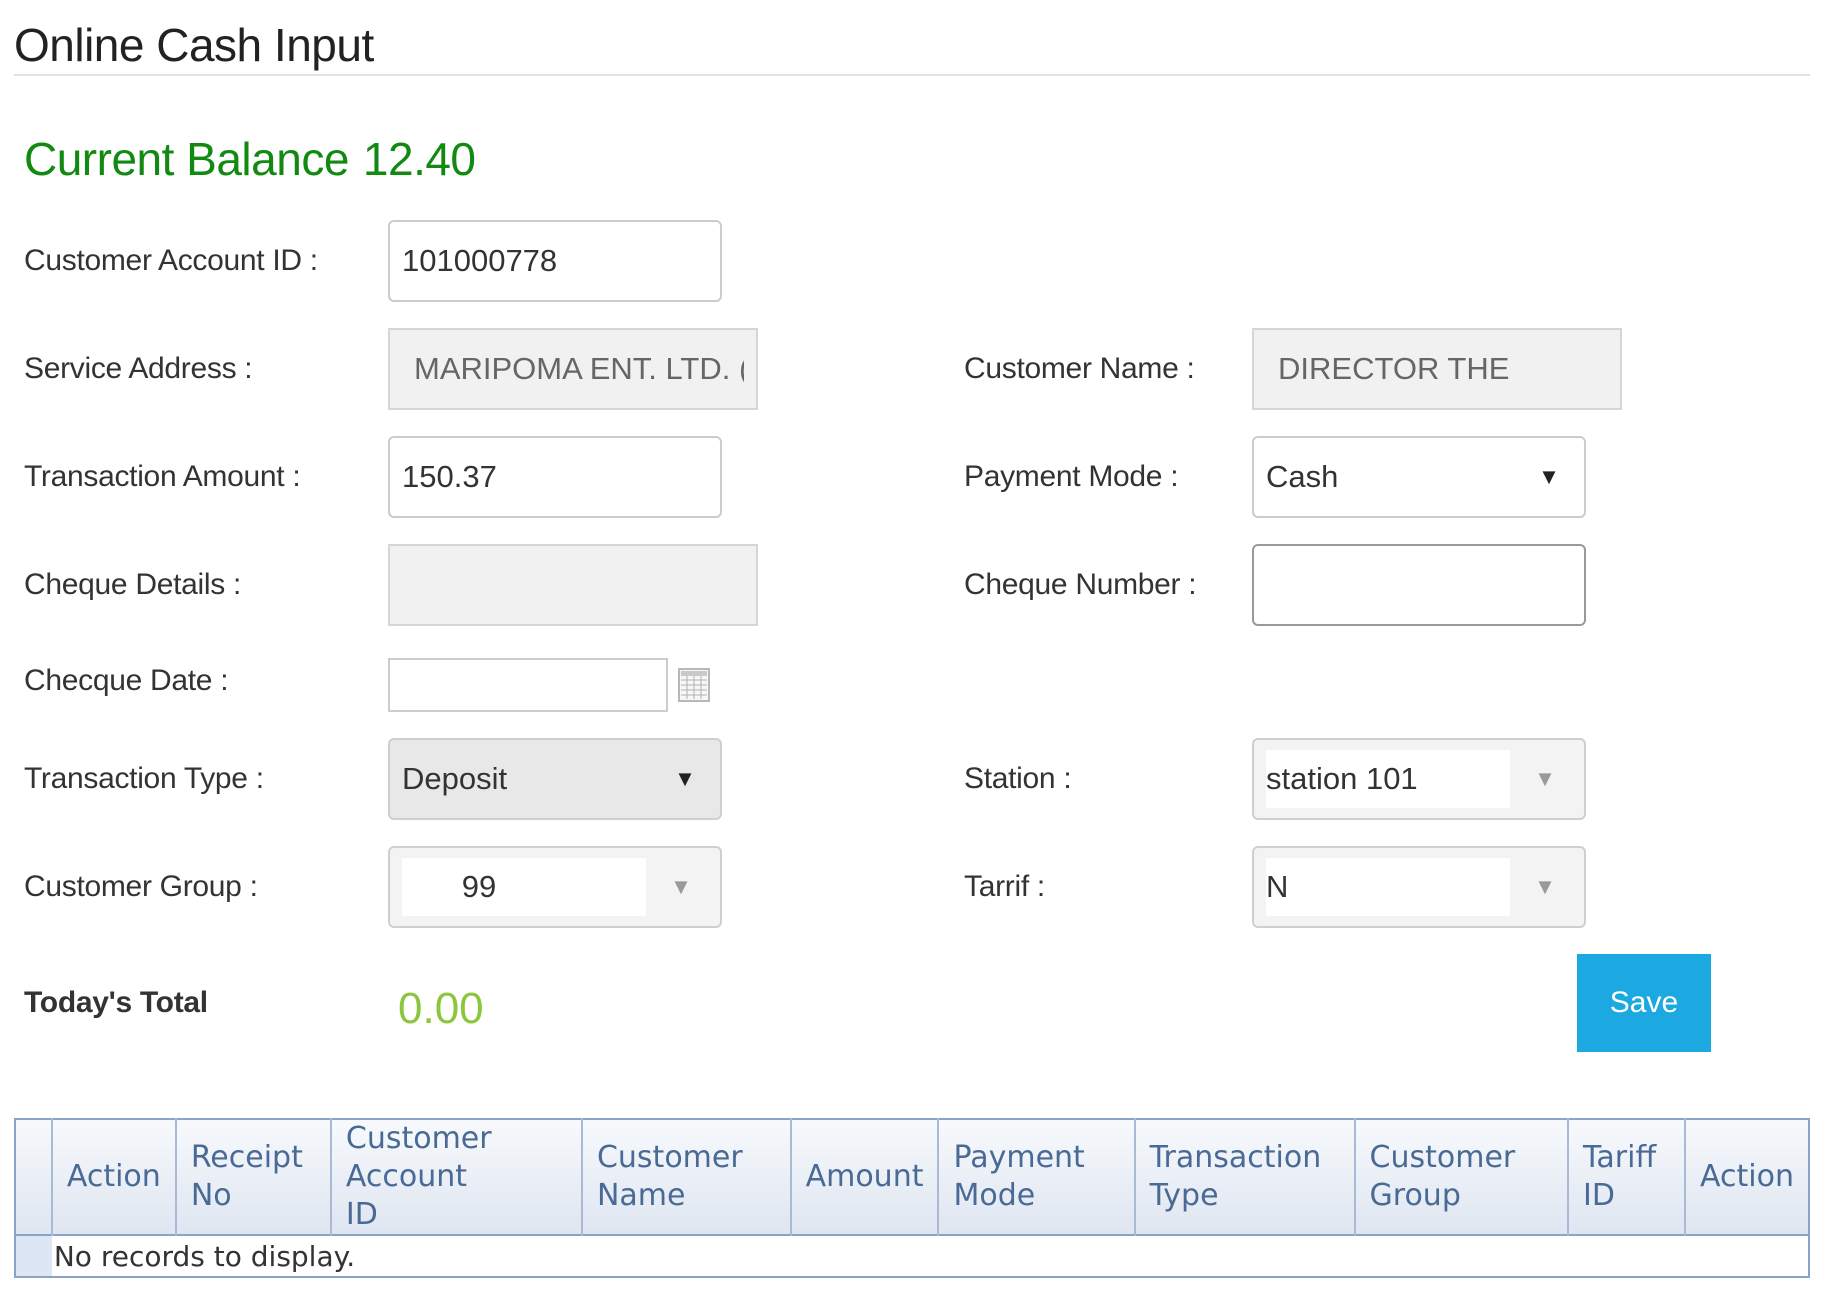  I want to click on cheque-date-label: Checque Date :, so click(126, 680).